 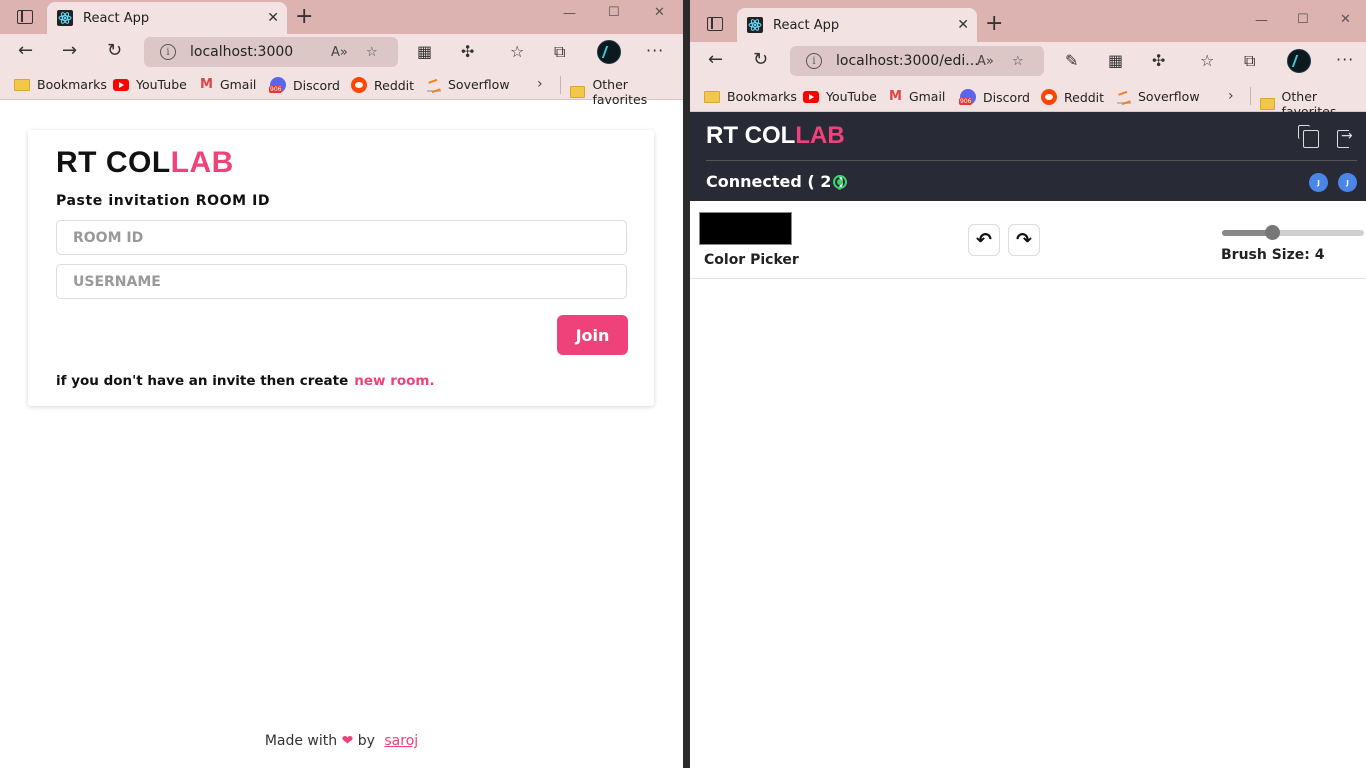 What do you see at coordinates (163, 201) in the screenshot?
I see `paste-room-label: Paste invitation ROOM ID` at bounding box center [163, 201].